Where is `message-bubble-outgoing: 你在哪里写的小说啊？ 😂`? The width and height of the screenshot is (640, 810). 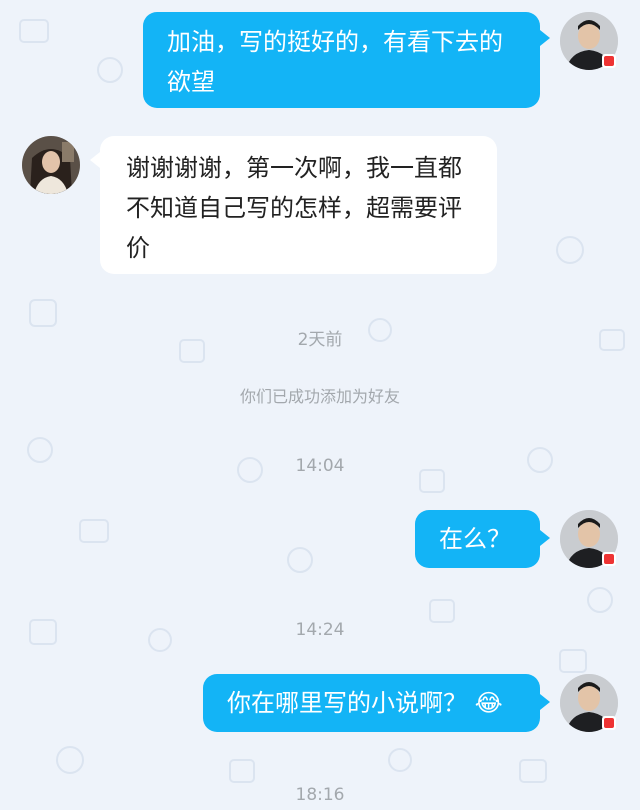 message-bubble-outgoing: 你在哪里写的小说啊？ 😂 is located at coordinates (371, 703).